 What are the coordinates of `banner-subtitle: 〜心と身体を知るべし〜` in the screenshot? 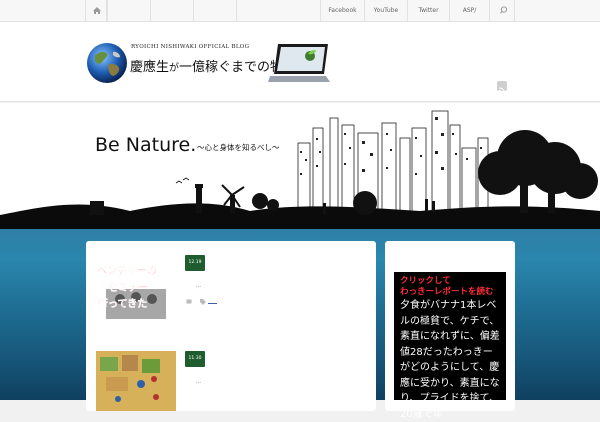 It's located at (238, 147).